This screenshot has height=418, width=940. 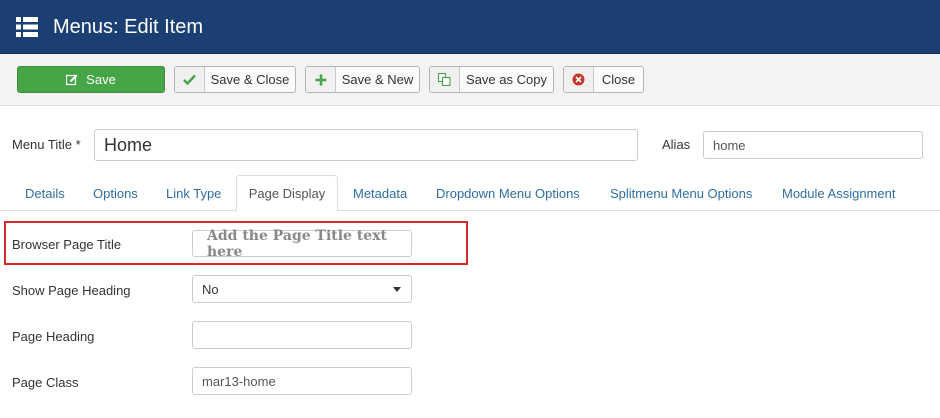 I want to click on show-page-heading-value: No, so click(x=210, y=289).